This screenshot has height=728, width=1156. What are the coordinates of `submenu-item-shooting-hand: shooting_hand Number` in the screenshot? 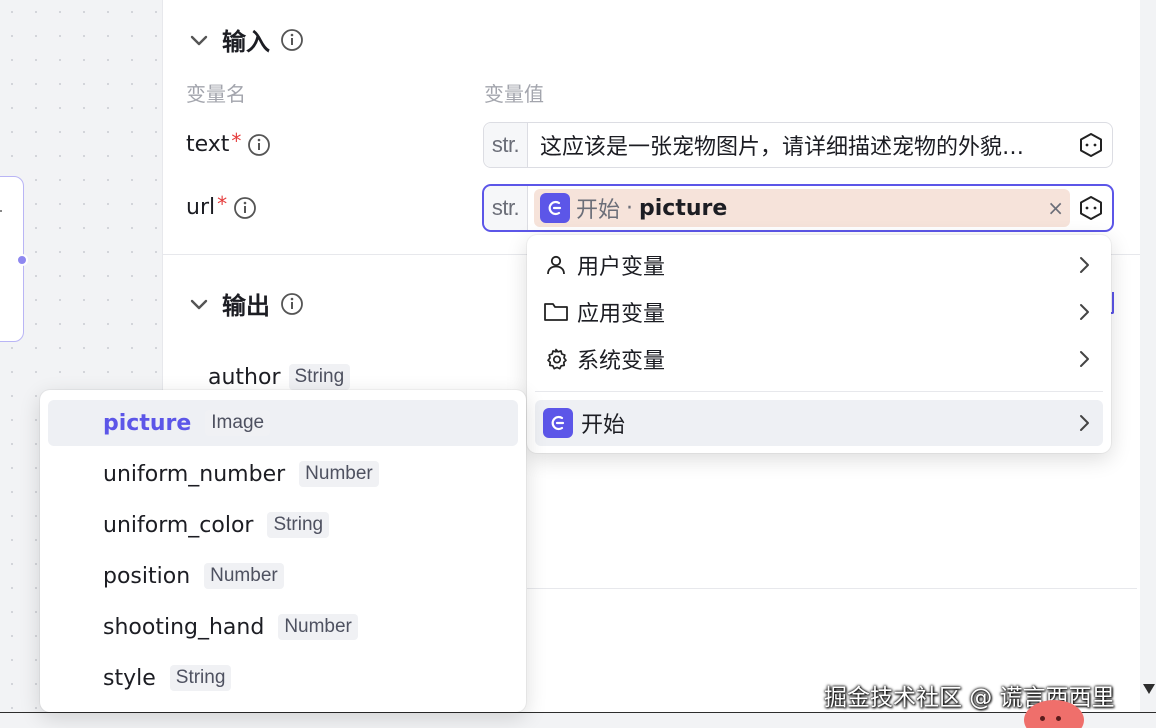 It's located at (283, 627).